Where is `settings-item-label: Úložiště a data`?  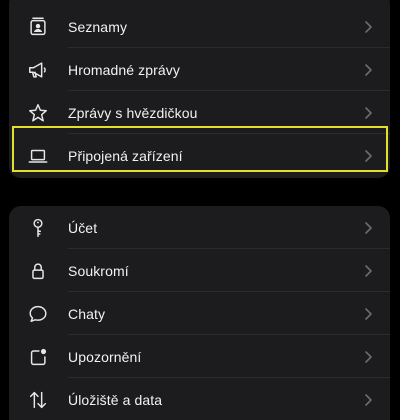
settings-item-label: Úložiště a data is located at coordinates (115, 399).